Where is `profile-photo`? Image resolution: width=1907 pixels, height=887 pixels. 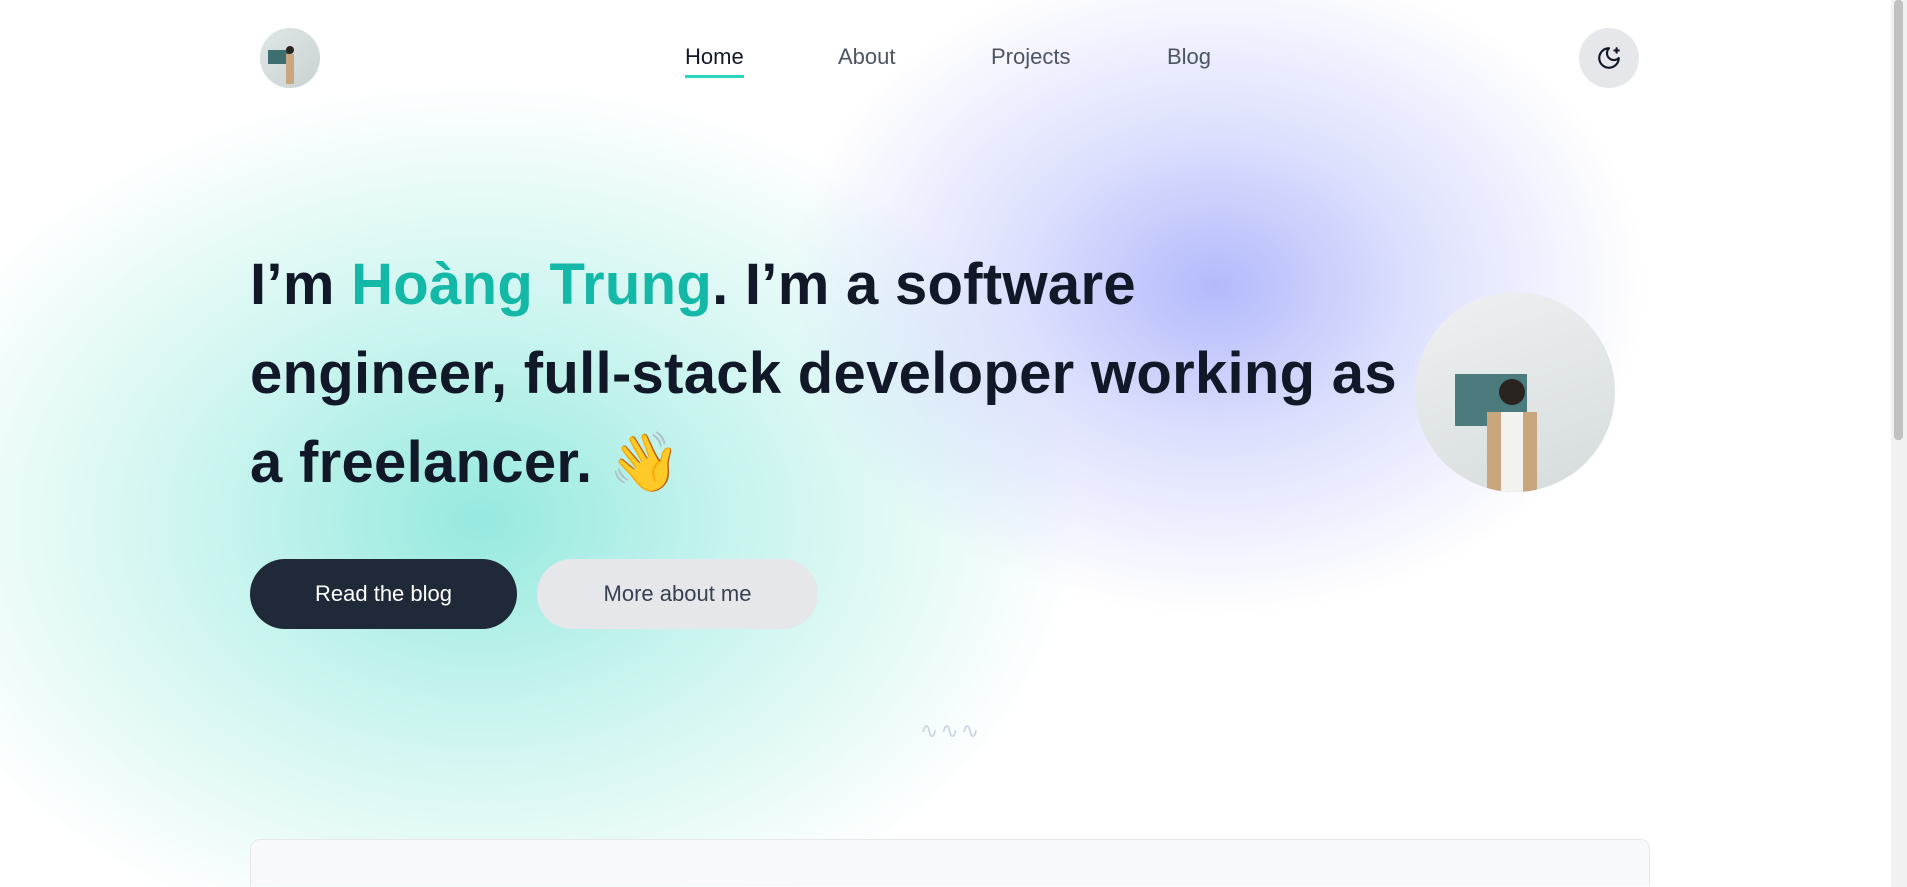 profile-photo is located at coordinates (1515, 392).